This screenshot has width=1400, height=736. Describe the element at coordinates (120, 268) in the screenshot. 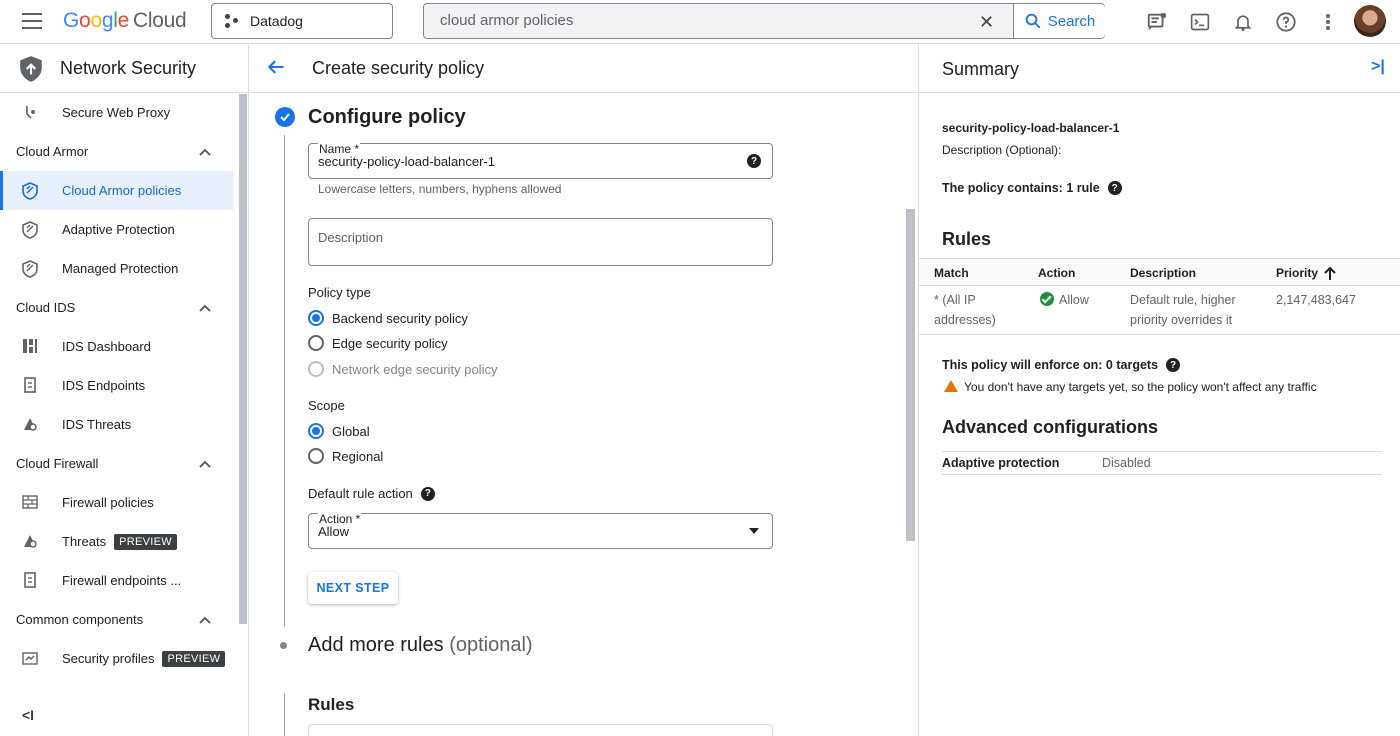

I see `sidebar-item-label: Managed Protection` at that location.